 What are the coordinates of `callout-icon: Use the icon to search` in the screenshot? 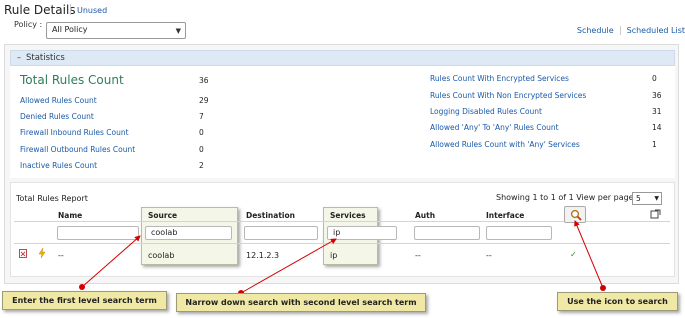 It's located at (617, 301).